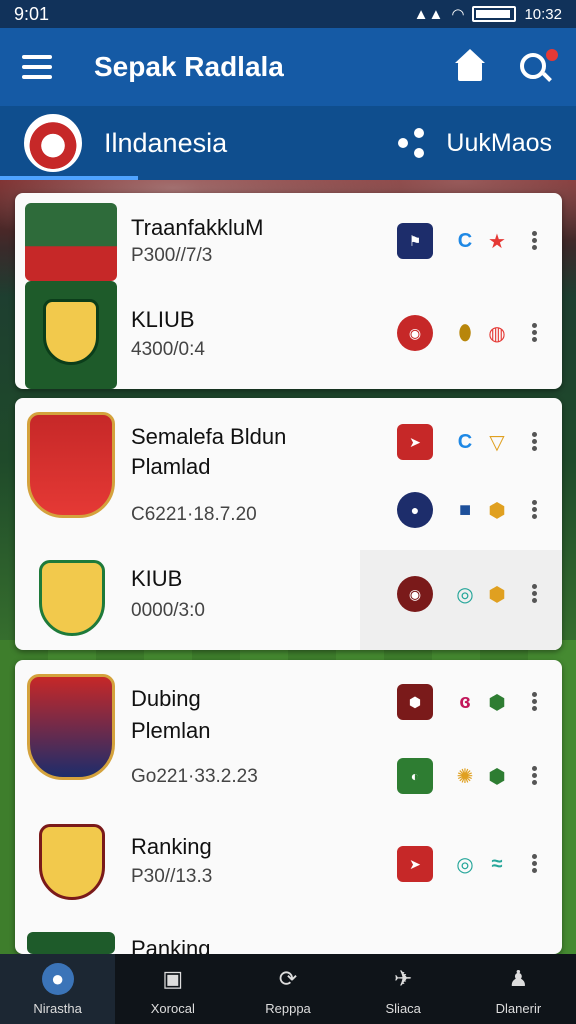 Image resolution: width=576 pixels, height=1024 pixels. I want to click on plane-icon: ✈, so click(403, 978).